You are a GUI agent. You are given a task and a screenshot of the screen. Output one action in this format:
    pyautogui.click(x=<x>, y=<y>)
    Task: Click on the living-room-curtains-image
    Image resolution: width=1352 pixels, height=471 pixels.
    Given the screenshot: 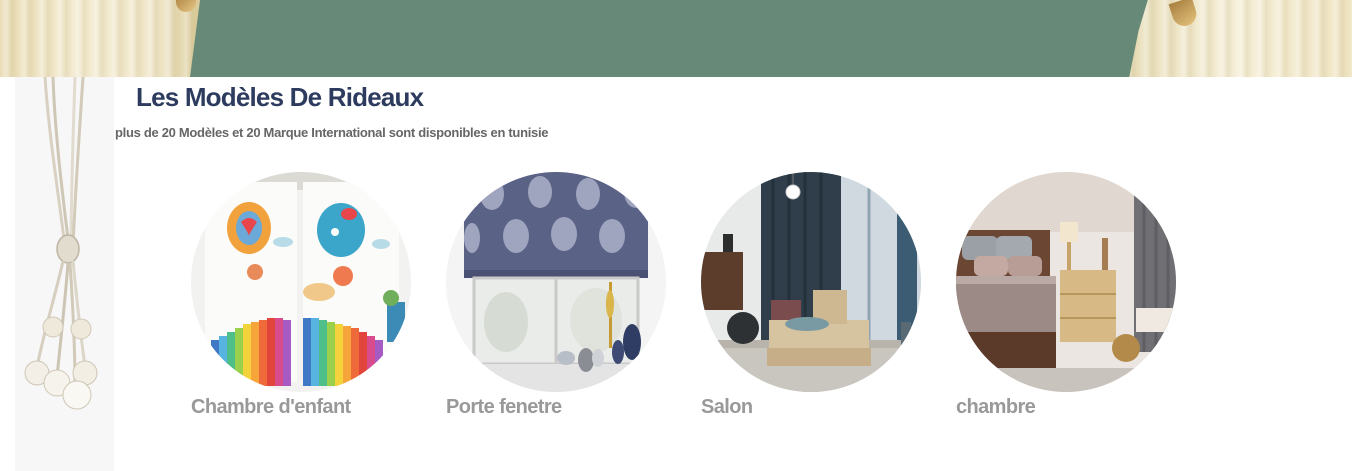 What is the action you would take?
    pyautogui.click(x=811, y=282)
    